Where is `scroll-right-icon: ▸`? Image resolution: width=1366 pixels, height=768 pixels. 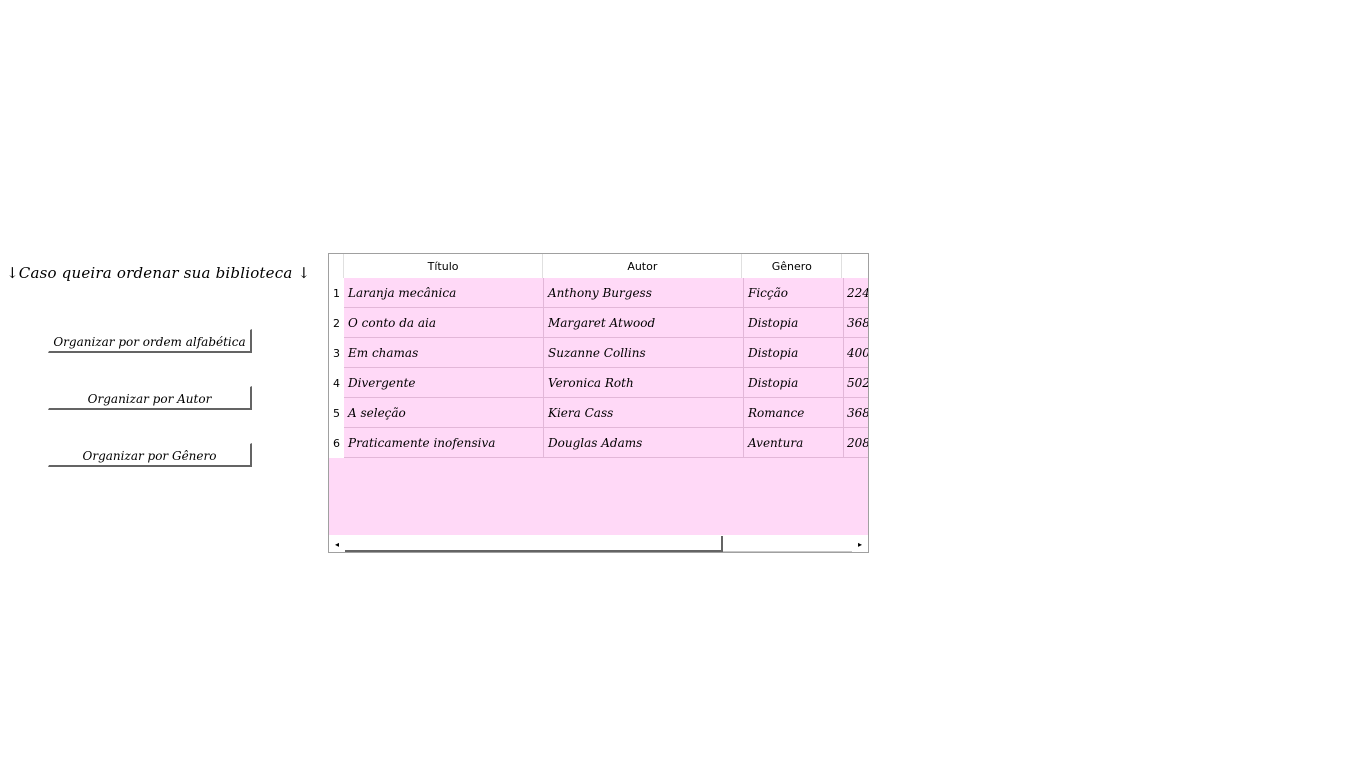
scroll-right-icon: ▸ is located at coordinates (860, 544).